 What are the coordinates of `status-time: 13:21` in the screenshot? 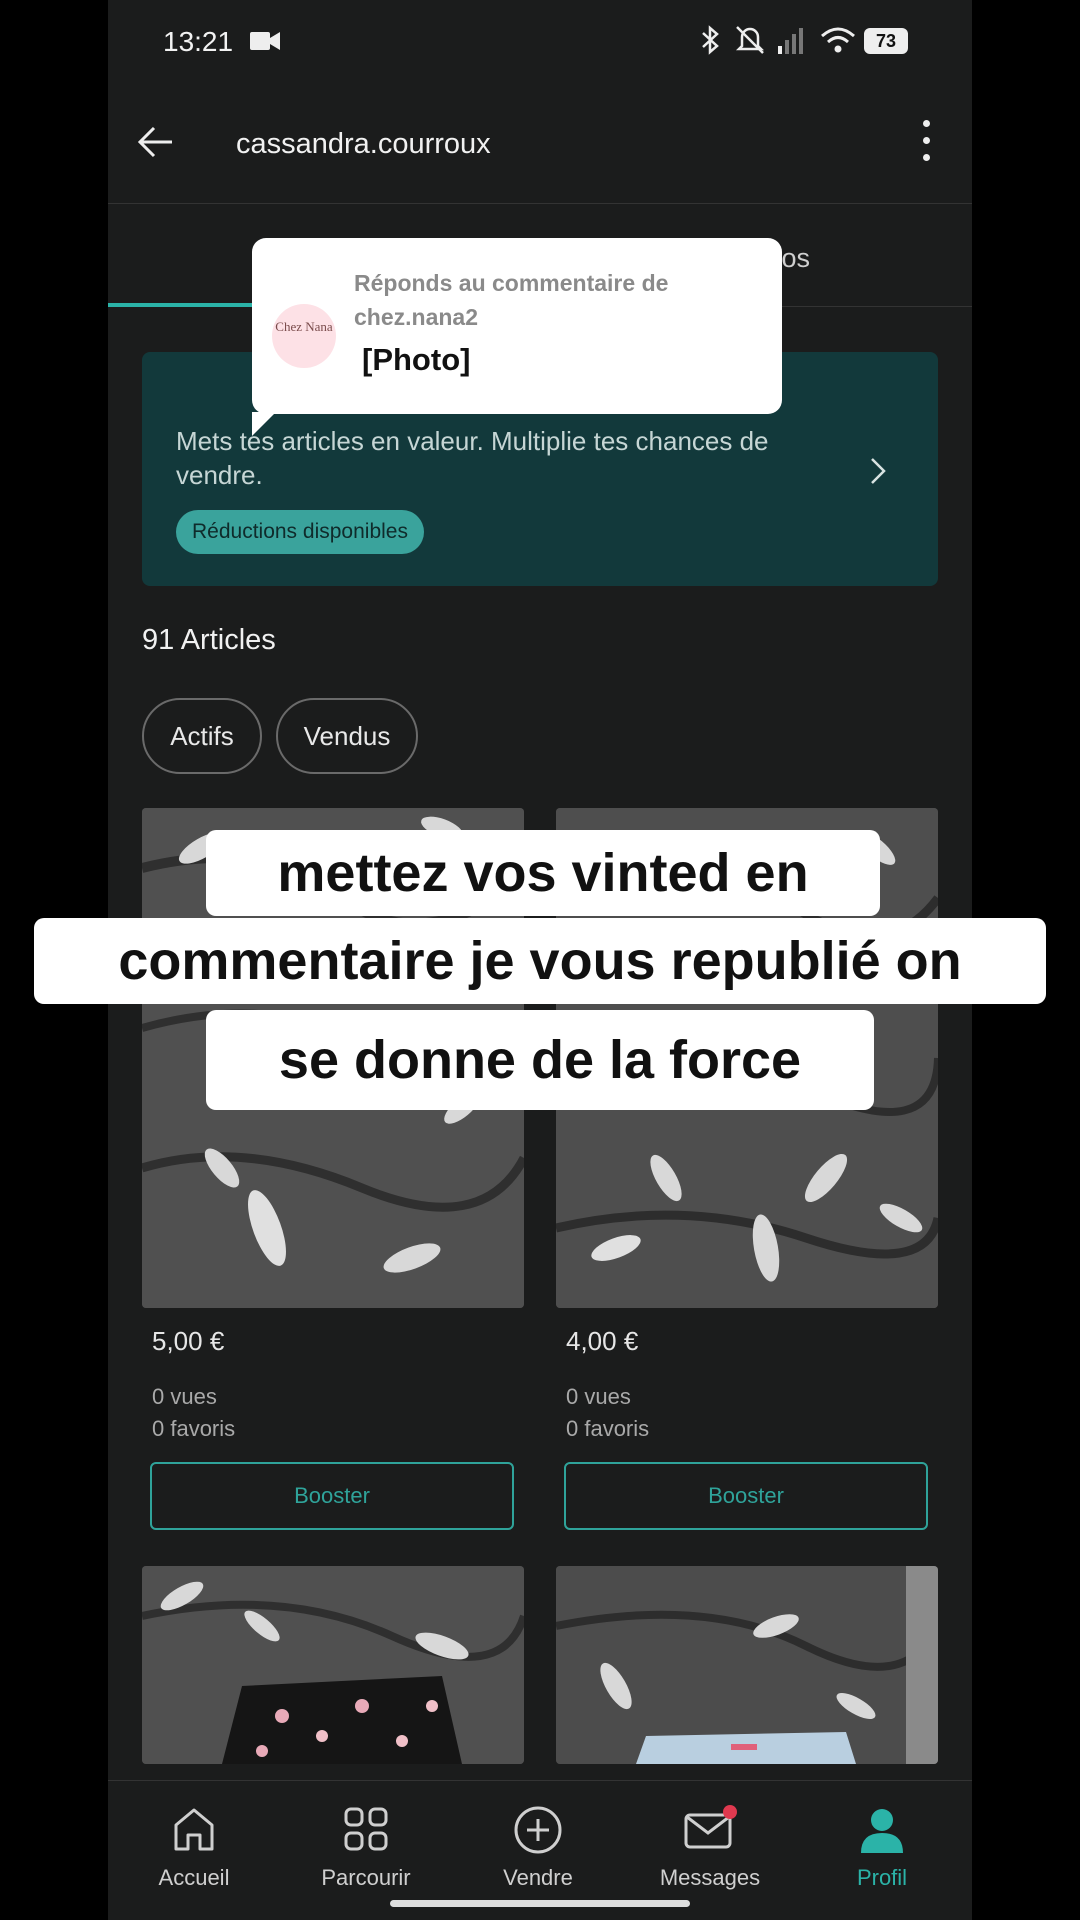 It's located at (198, 41).